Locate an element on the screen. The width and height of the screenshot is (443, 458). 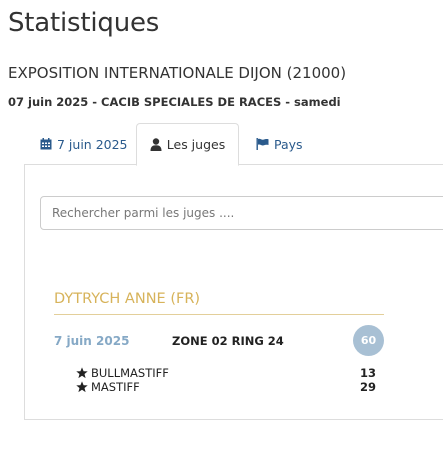
tab-date-label: 7 juin 2025 is located at coordinates (92, 144).